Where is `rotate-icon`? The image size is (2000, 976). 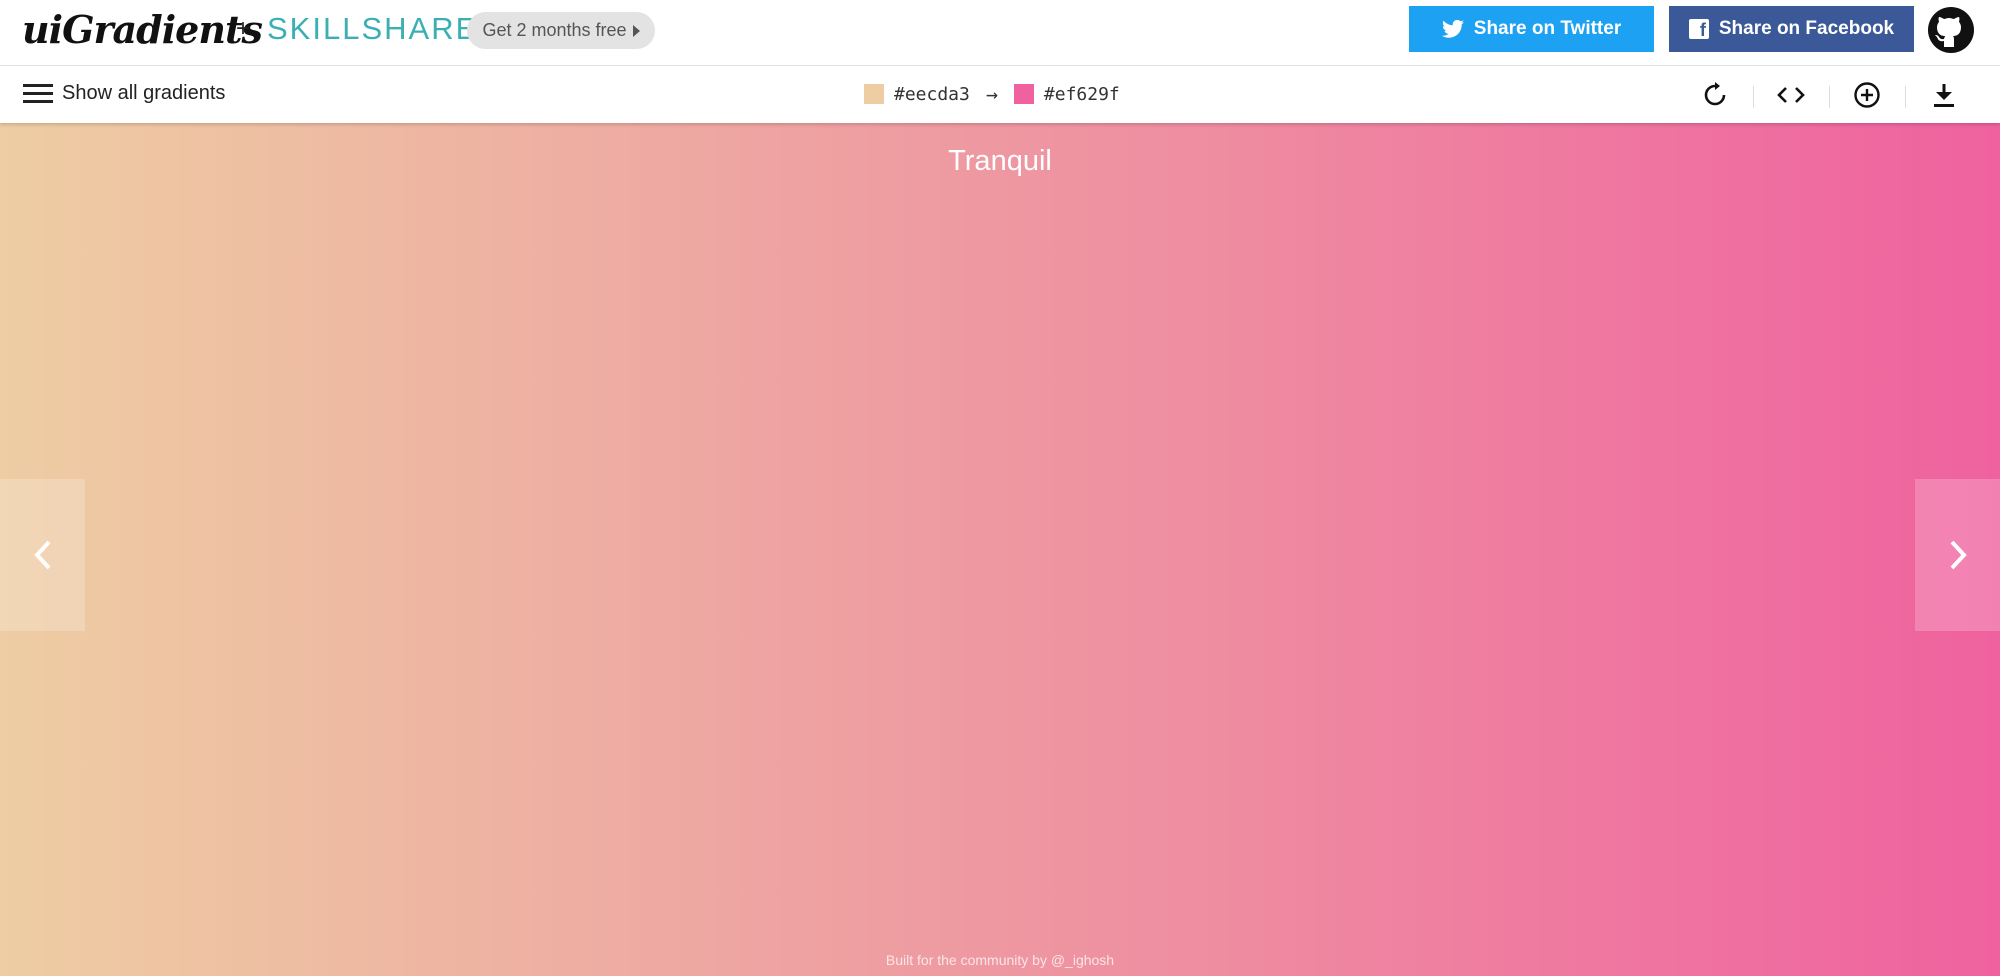
rotate-icon is located at coordinates (1715, 95).